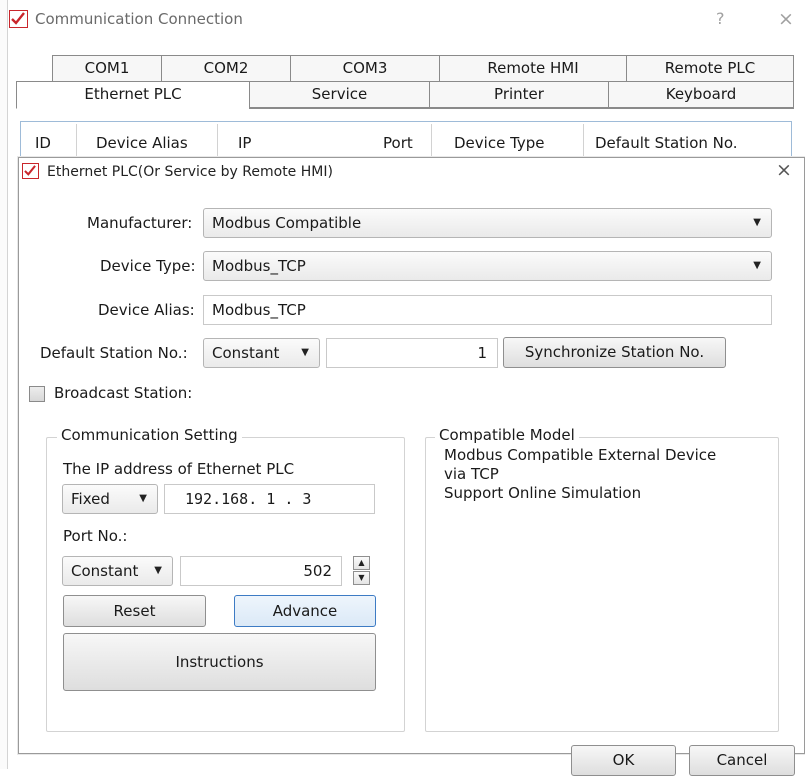  I want to click on communication-setting-legend: Communication Setting, so click(149, 435).